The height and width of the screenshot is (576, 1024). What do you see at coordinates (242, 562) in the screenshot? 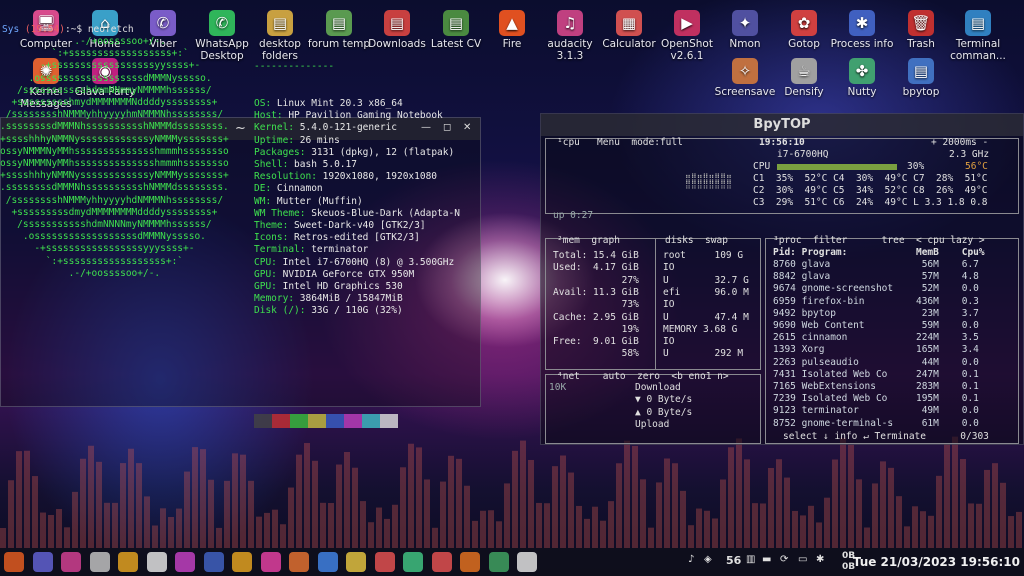
I see `bolt-icon` at bounding box center [242, 562].